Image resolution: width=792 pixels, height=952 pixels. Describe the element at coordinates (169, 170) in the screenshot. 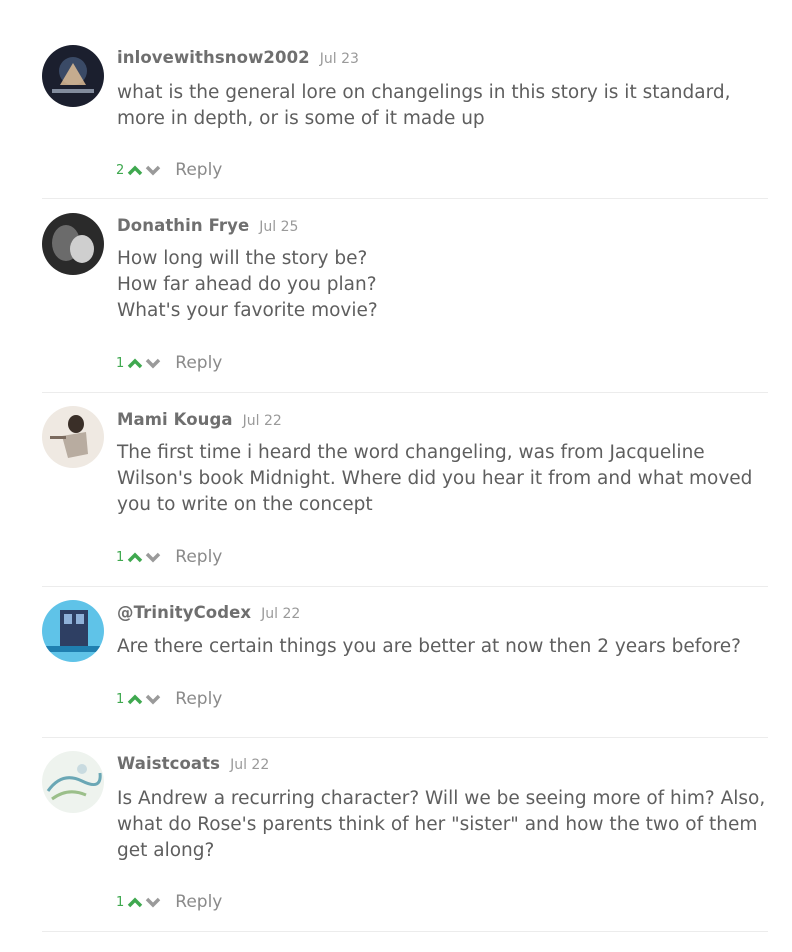

I see `vote-controls: 2 Reply` at that location.